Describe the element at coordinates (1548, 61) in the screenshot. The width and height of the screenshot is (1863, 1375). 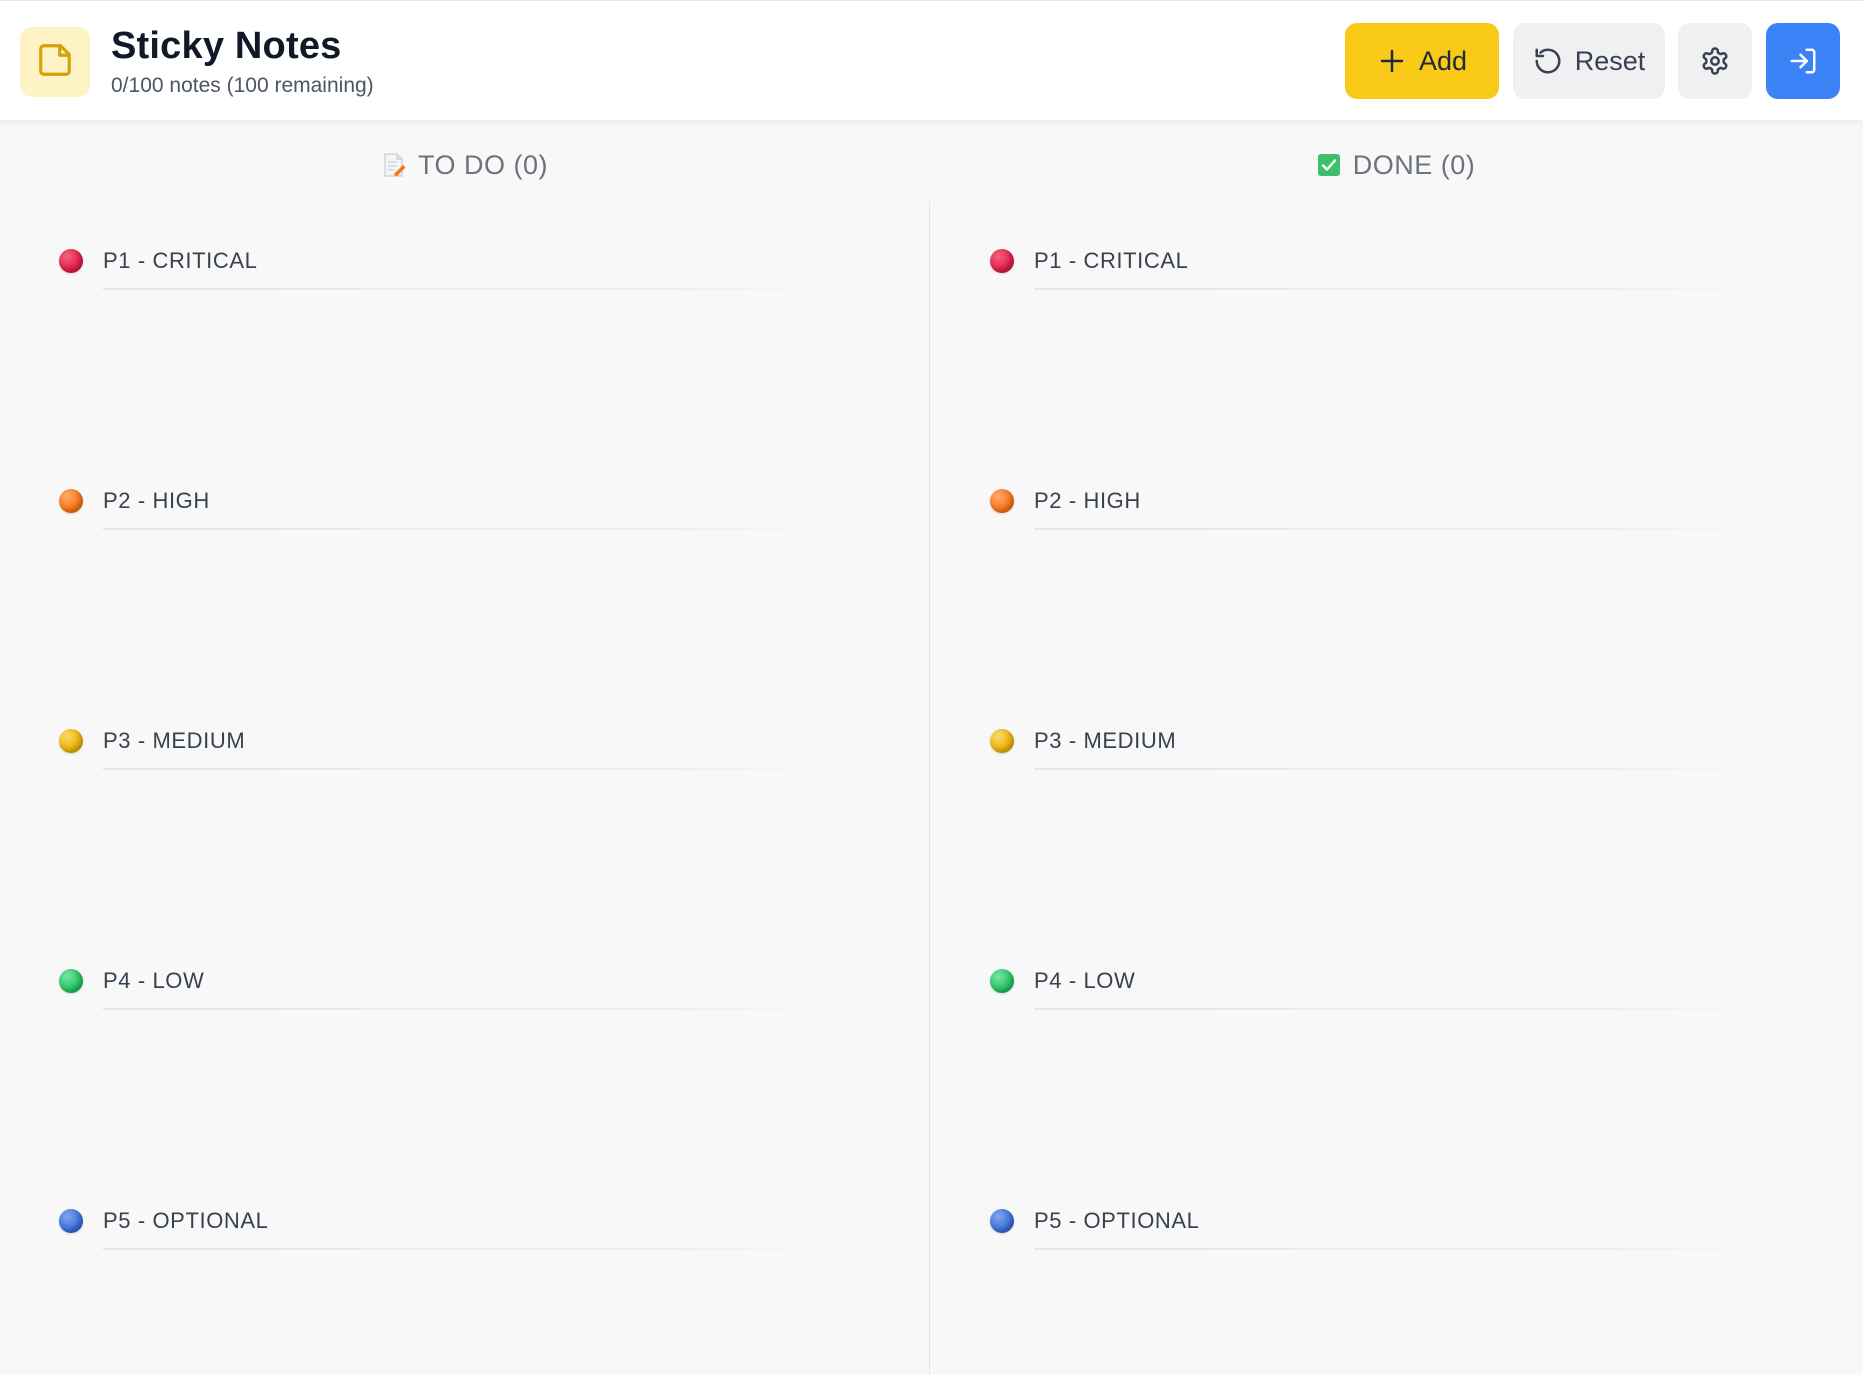
I see `rotate-ccw-icon` at that location.